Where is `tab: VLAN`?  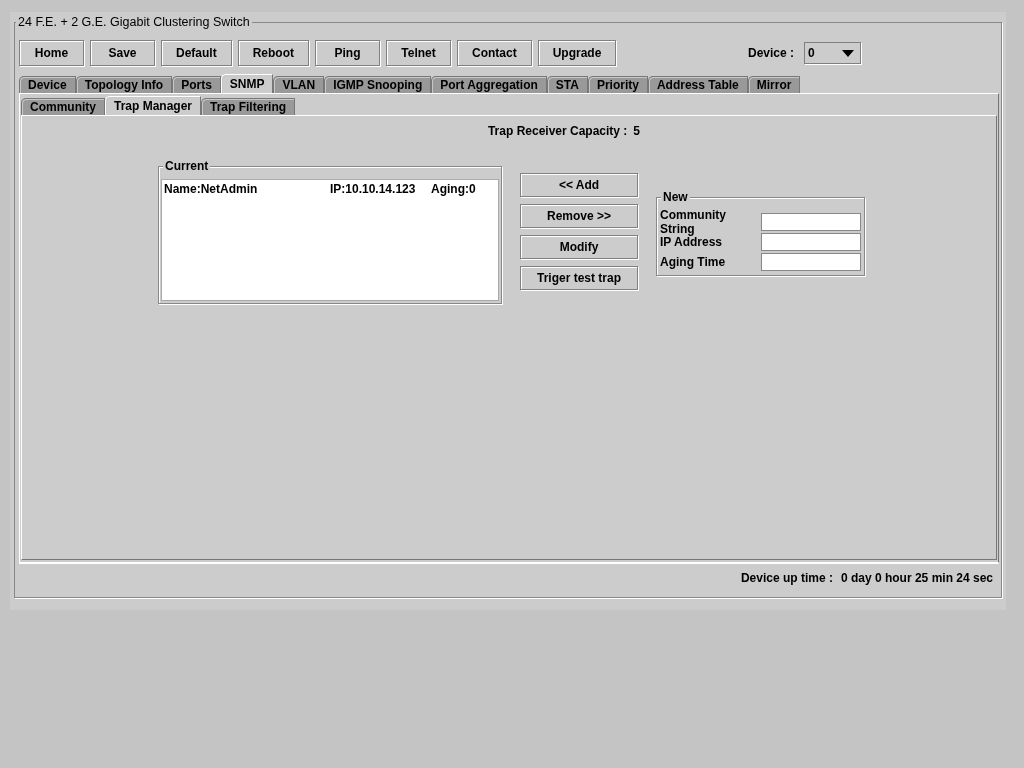
tab: VLAN is located at coordinates (299, 84).